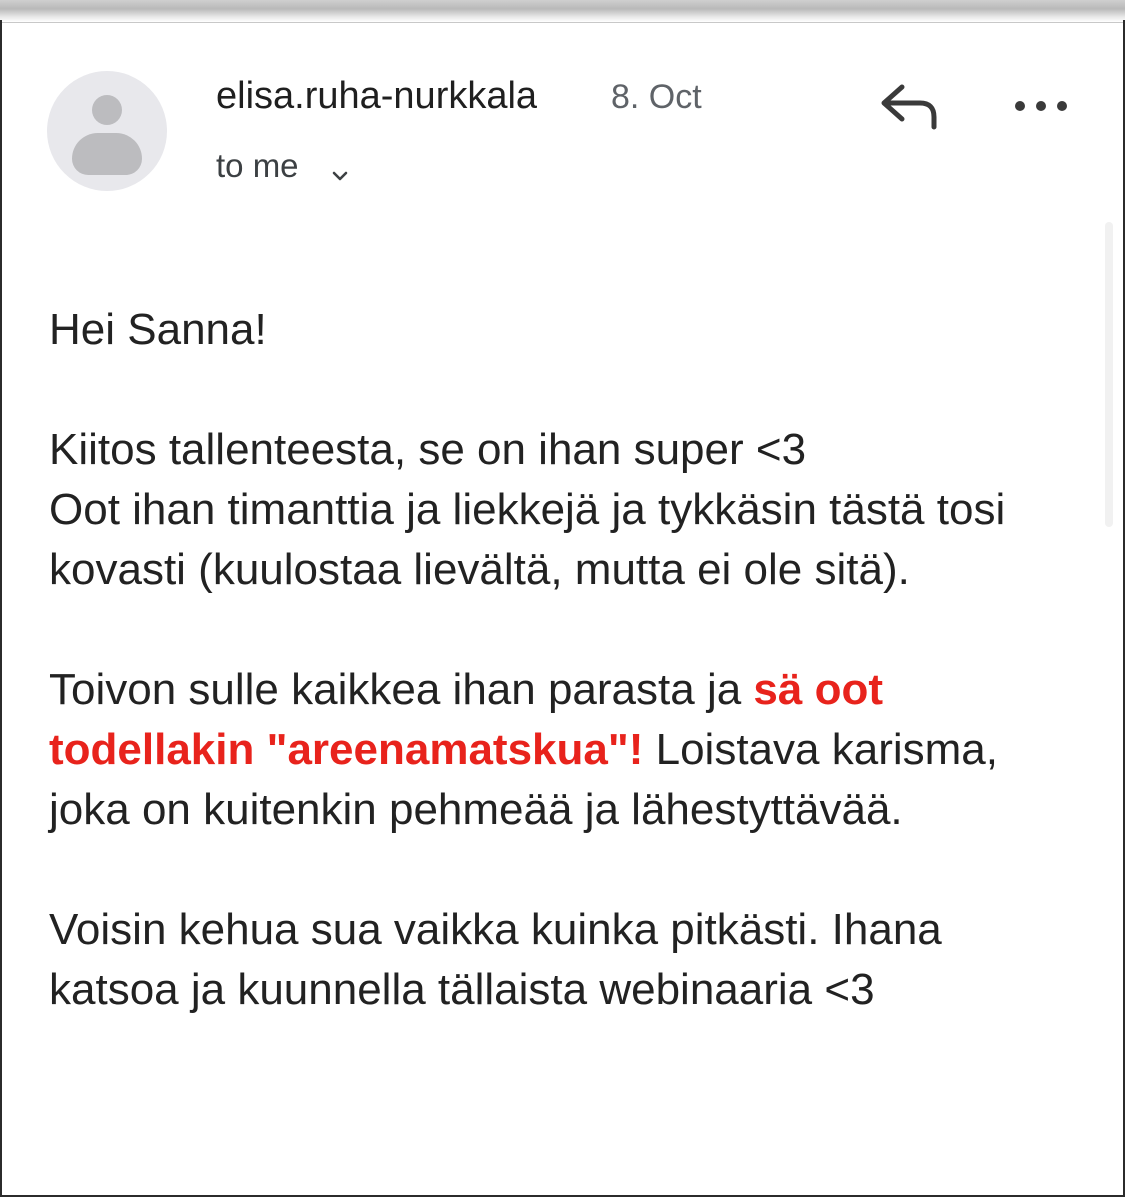  I want to click on frame-left-edge, so click(1, 608).